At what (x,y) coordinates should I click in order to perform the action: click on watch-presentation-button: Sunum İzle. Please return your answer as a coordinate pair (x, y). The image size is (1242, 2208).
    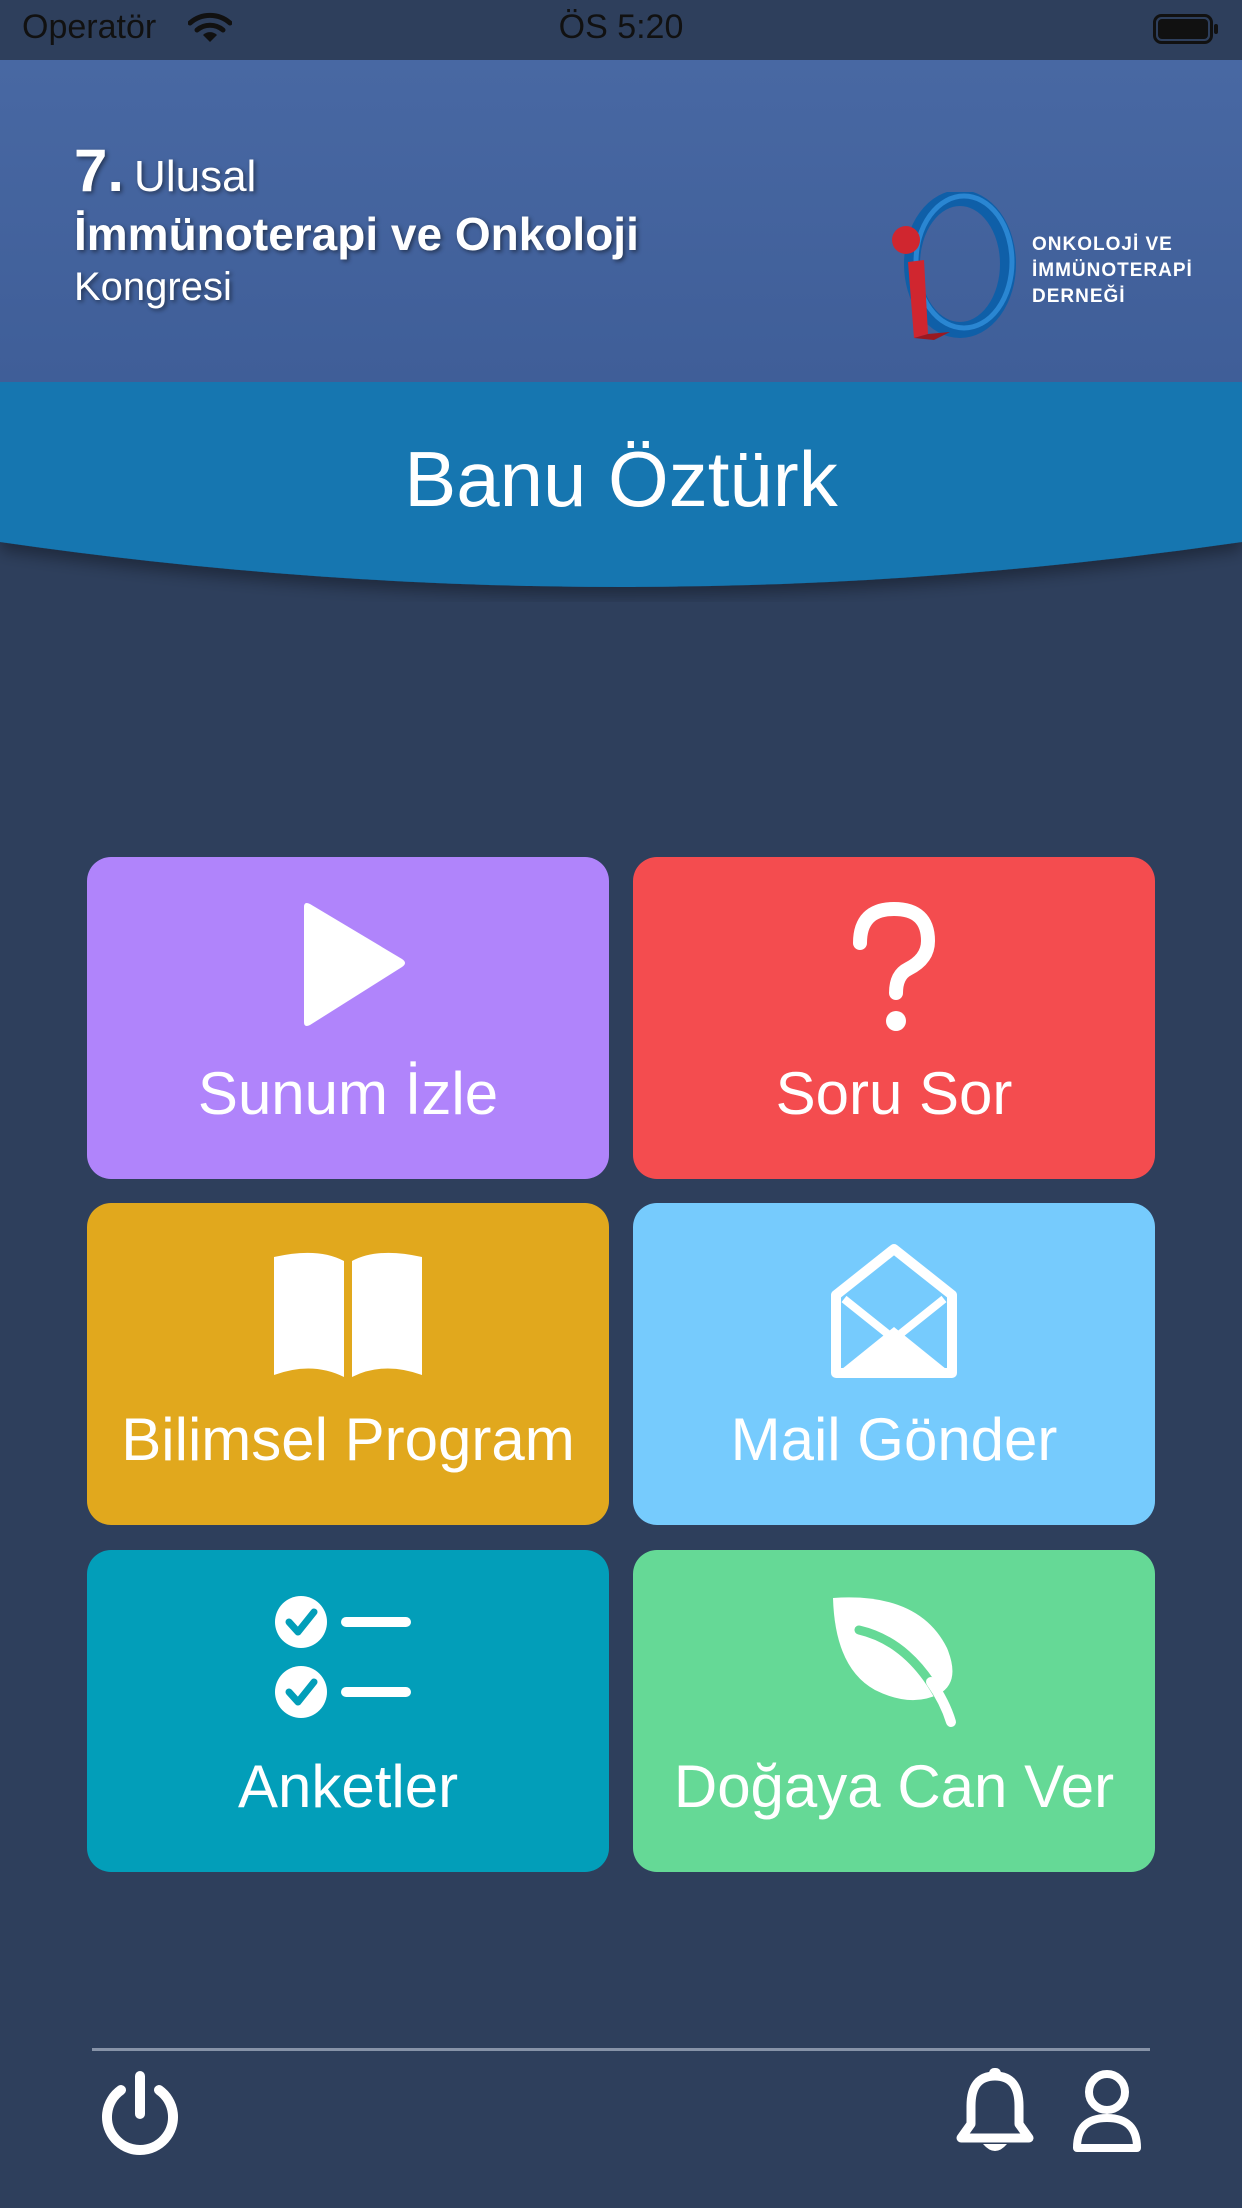
    Looking at the image, I should click on (348, 1018).